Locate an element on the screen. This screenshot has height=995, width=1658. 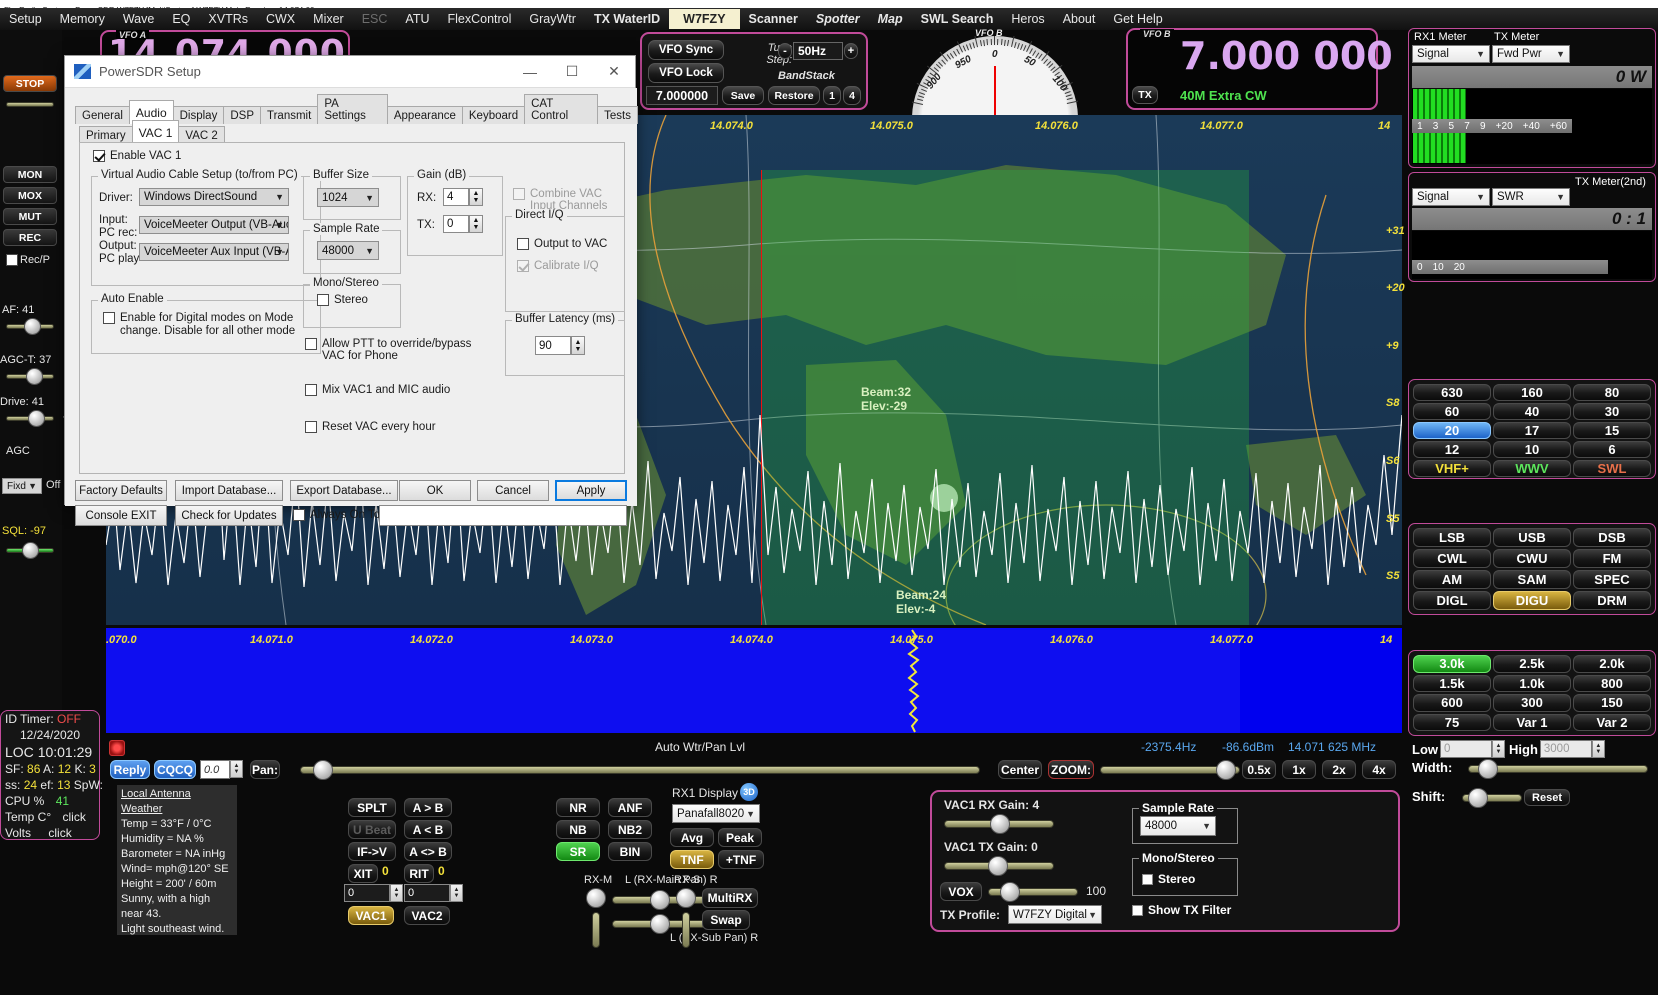
output-device-select: VoiceMeeter Aux Input (VB-A ▼ is located at coordinates (214, 252).